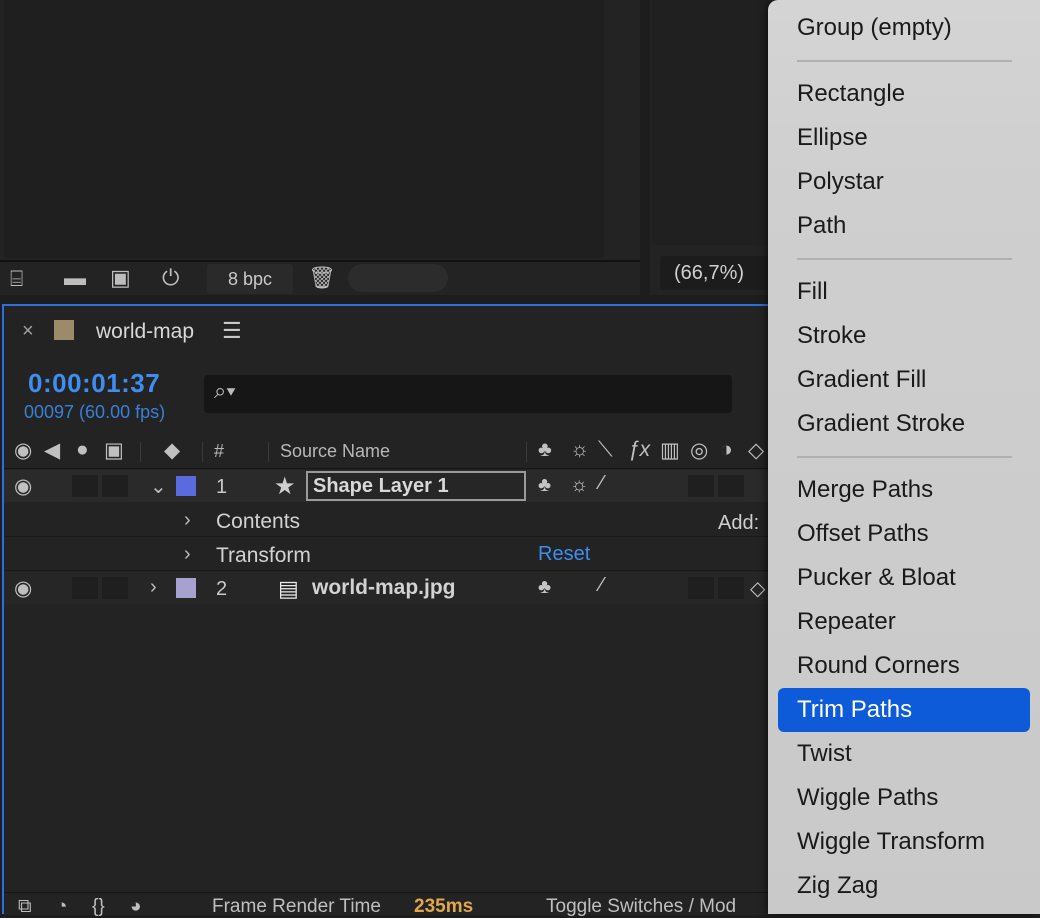  What do you see at coordinates (114, 450) in the screenshot?
I see `lock-icon: ▣` at bounding box center [114, 450].